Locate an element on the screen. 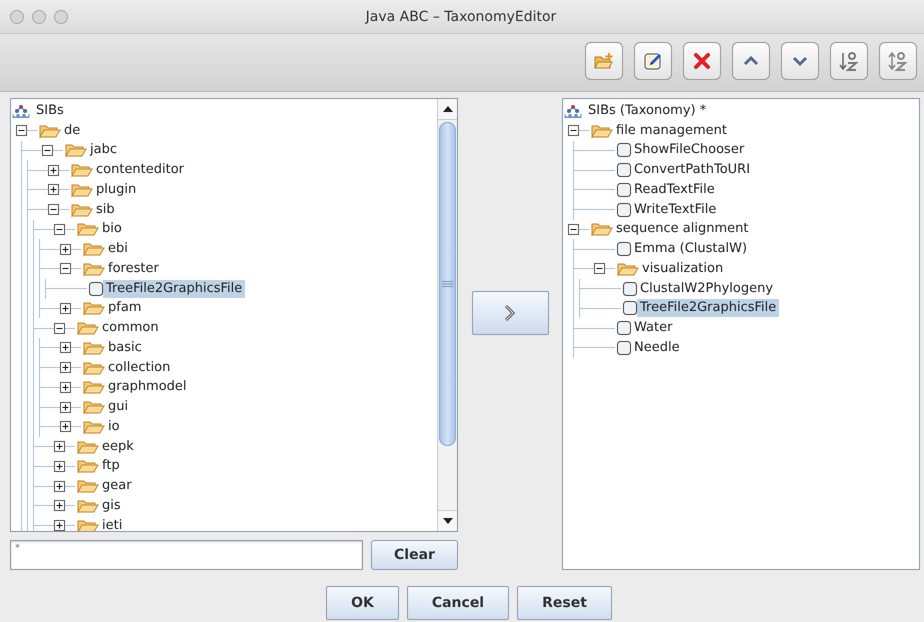  tree-item: gis is located at coordinates (111, 505).